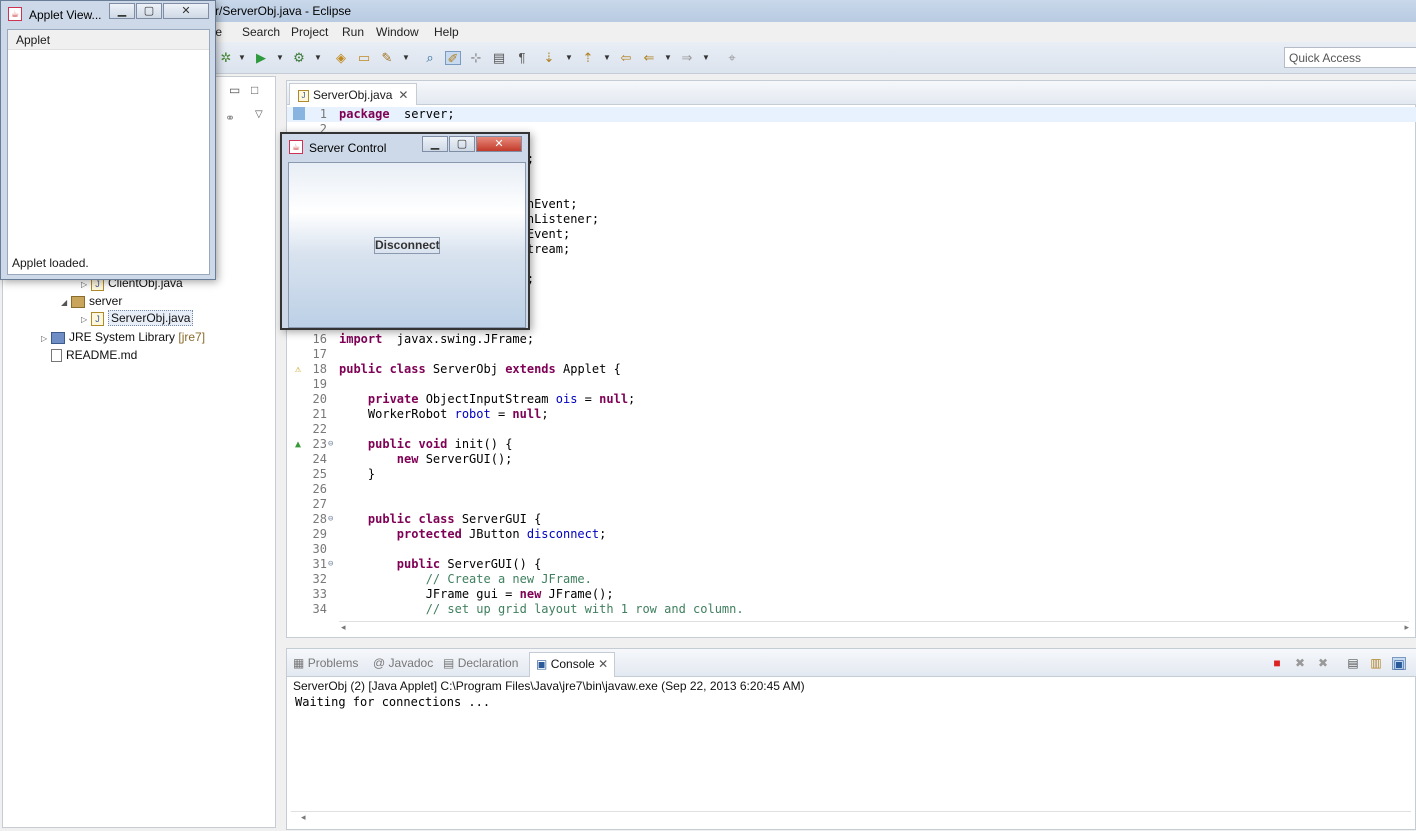 The image size is (1416, 831). Describe the element at coordinates (325, 663) in the screenshot. I see `tab-problems: ▦ Problems` at that location.